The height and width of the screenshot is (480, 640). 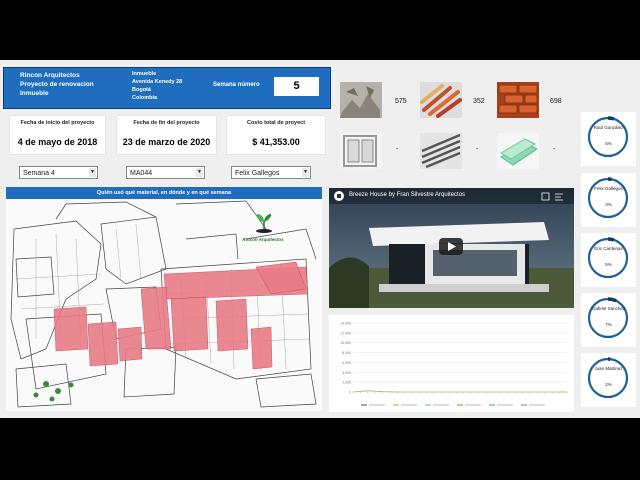 I want to click on project-name: Proyecto de renovacion, so click(x=57, y=84).